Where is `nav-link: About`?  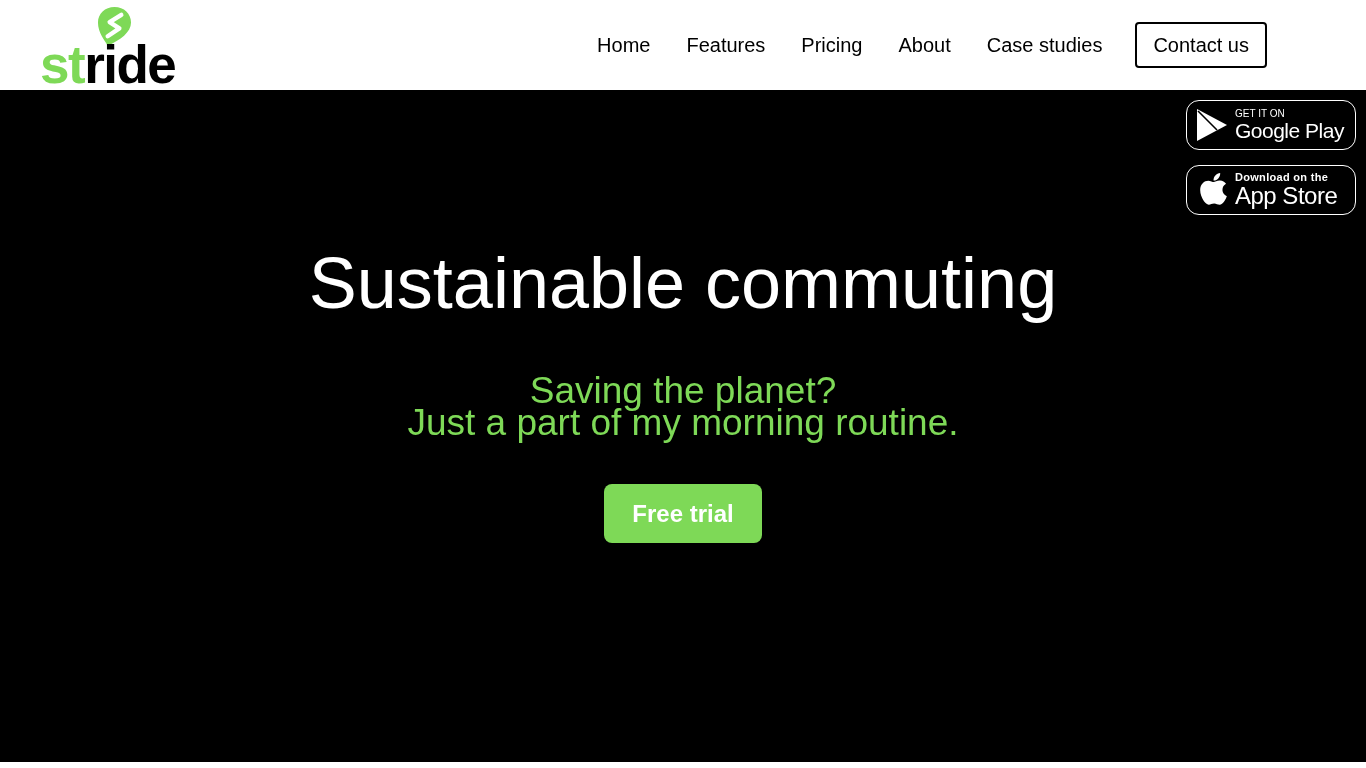 nav-link: About is located at coordinates (924, 45).